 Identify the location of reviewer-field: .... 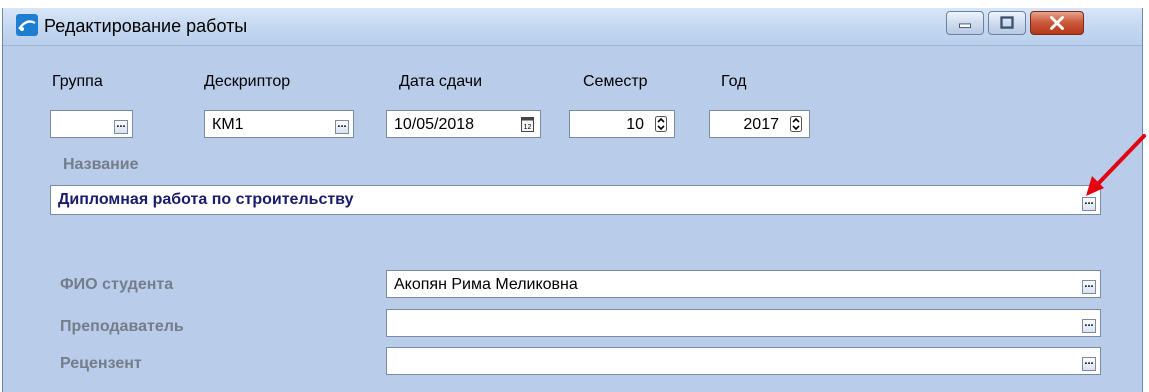
(743, 361).